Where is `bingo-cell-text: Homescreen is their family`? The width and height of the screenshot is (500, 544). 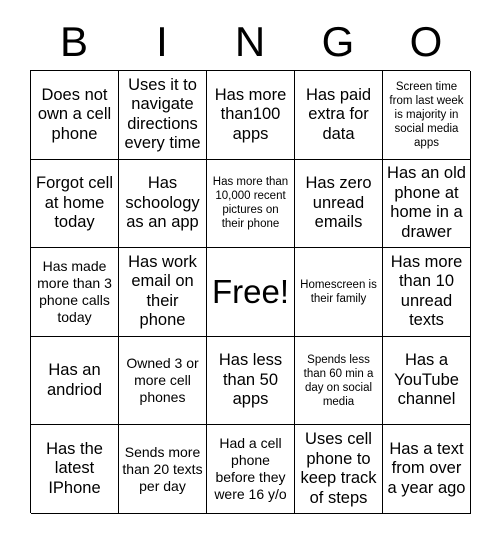
bingo-cell-text: Homescreen is their family is located at coordinates (338, 291).